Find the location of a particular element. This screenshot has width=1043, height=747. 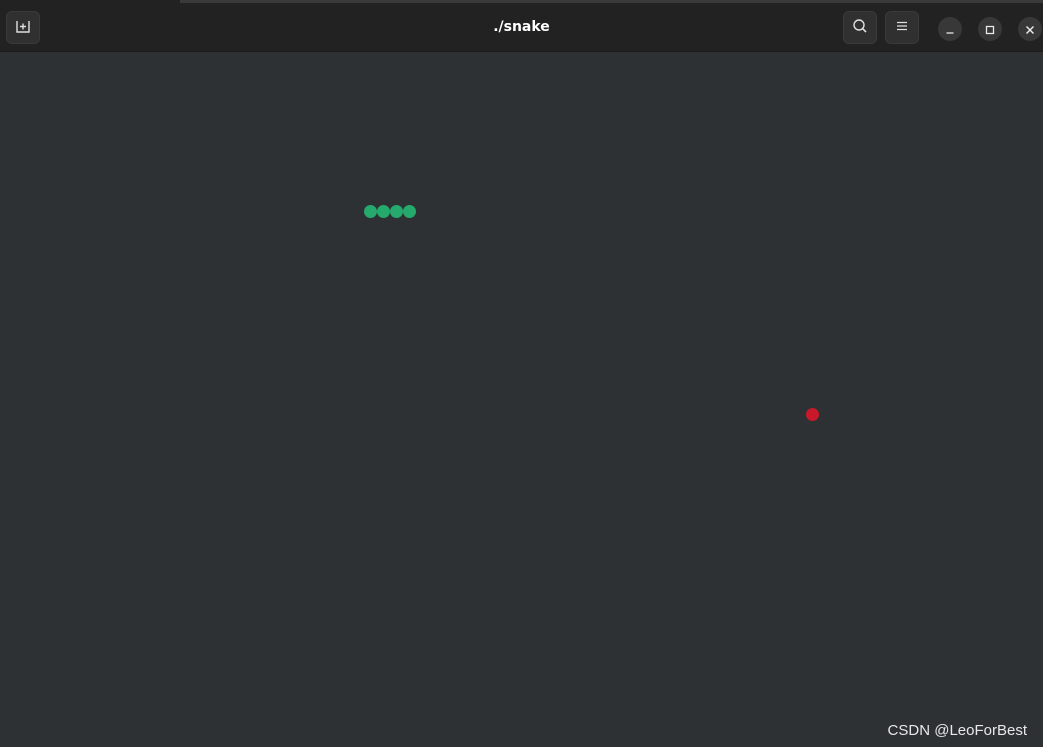

search-button is located at coordinates (860, 27).